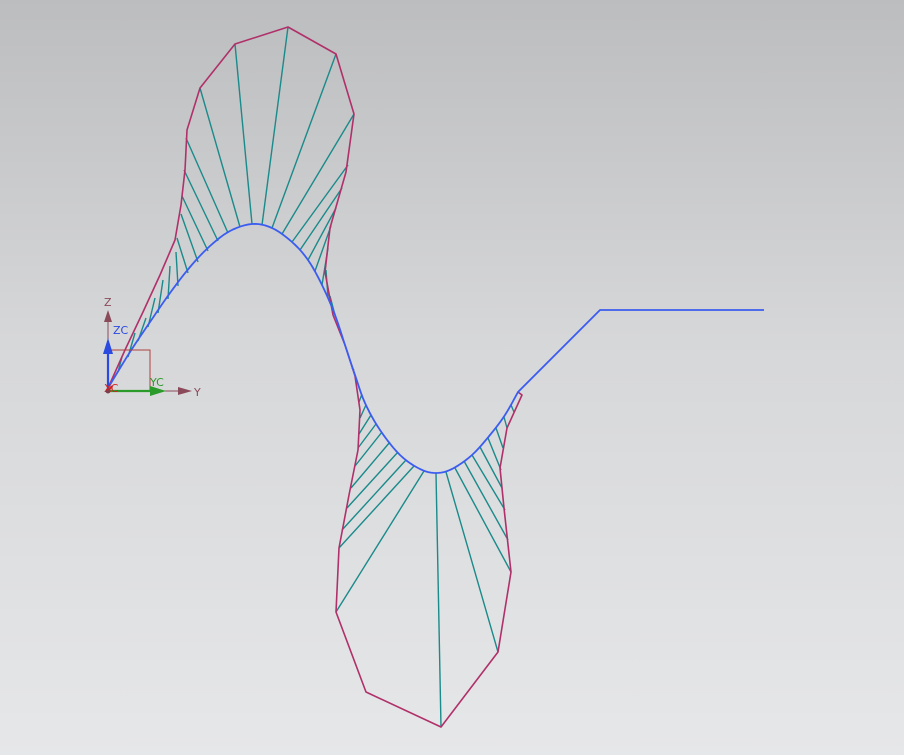  What do you see at coordinates (111, 388) in the screenshot?
I see `xc-axis-label: XC` at bounding box center [111, 388].